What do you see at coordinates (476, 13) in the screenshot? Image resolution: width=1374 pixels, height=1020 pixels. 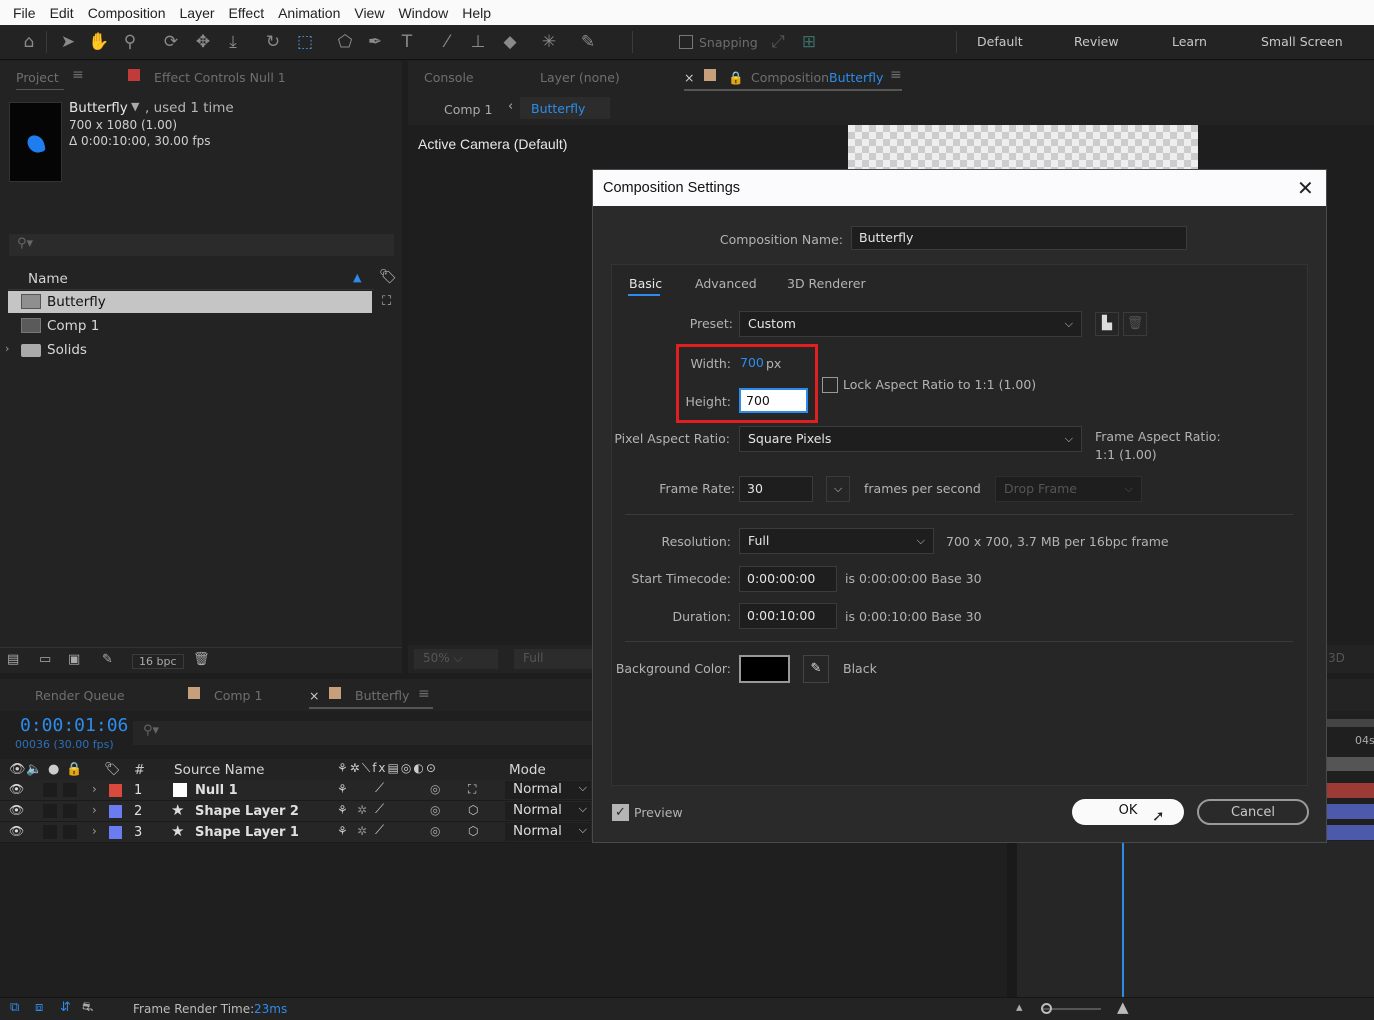 I see `menu-help: Help` at bounding box center [476, 13].